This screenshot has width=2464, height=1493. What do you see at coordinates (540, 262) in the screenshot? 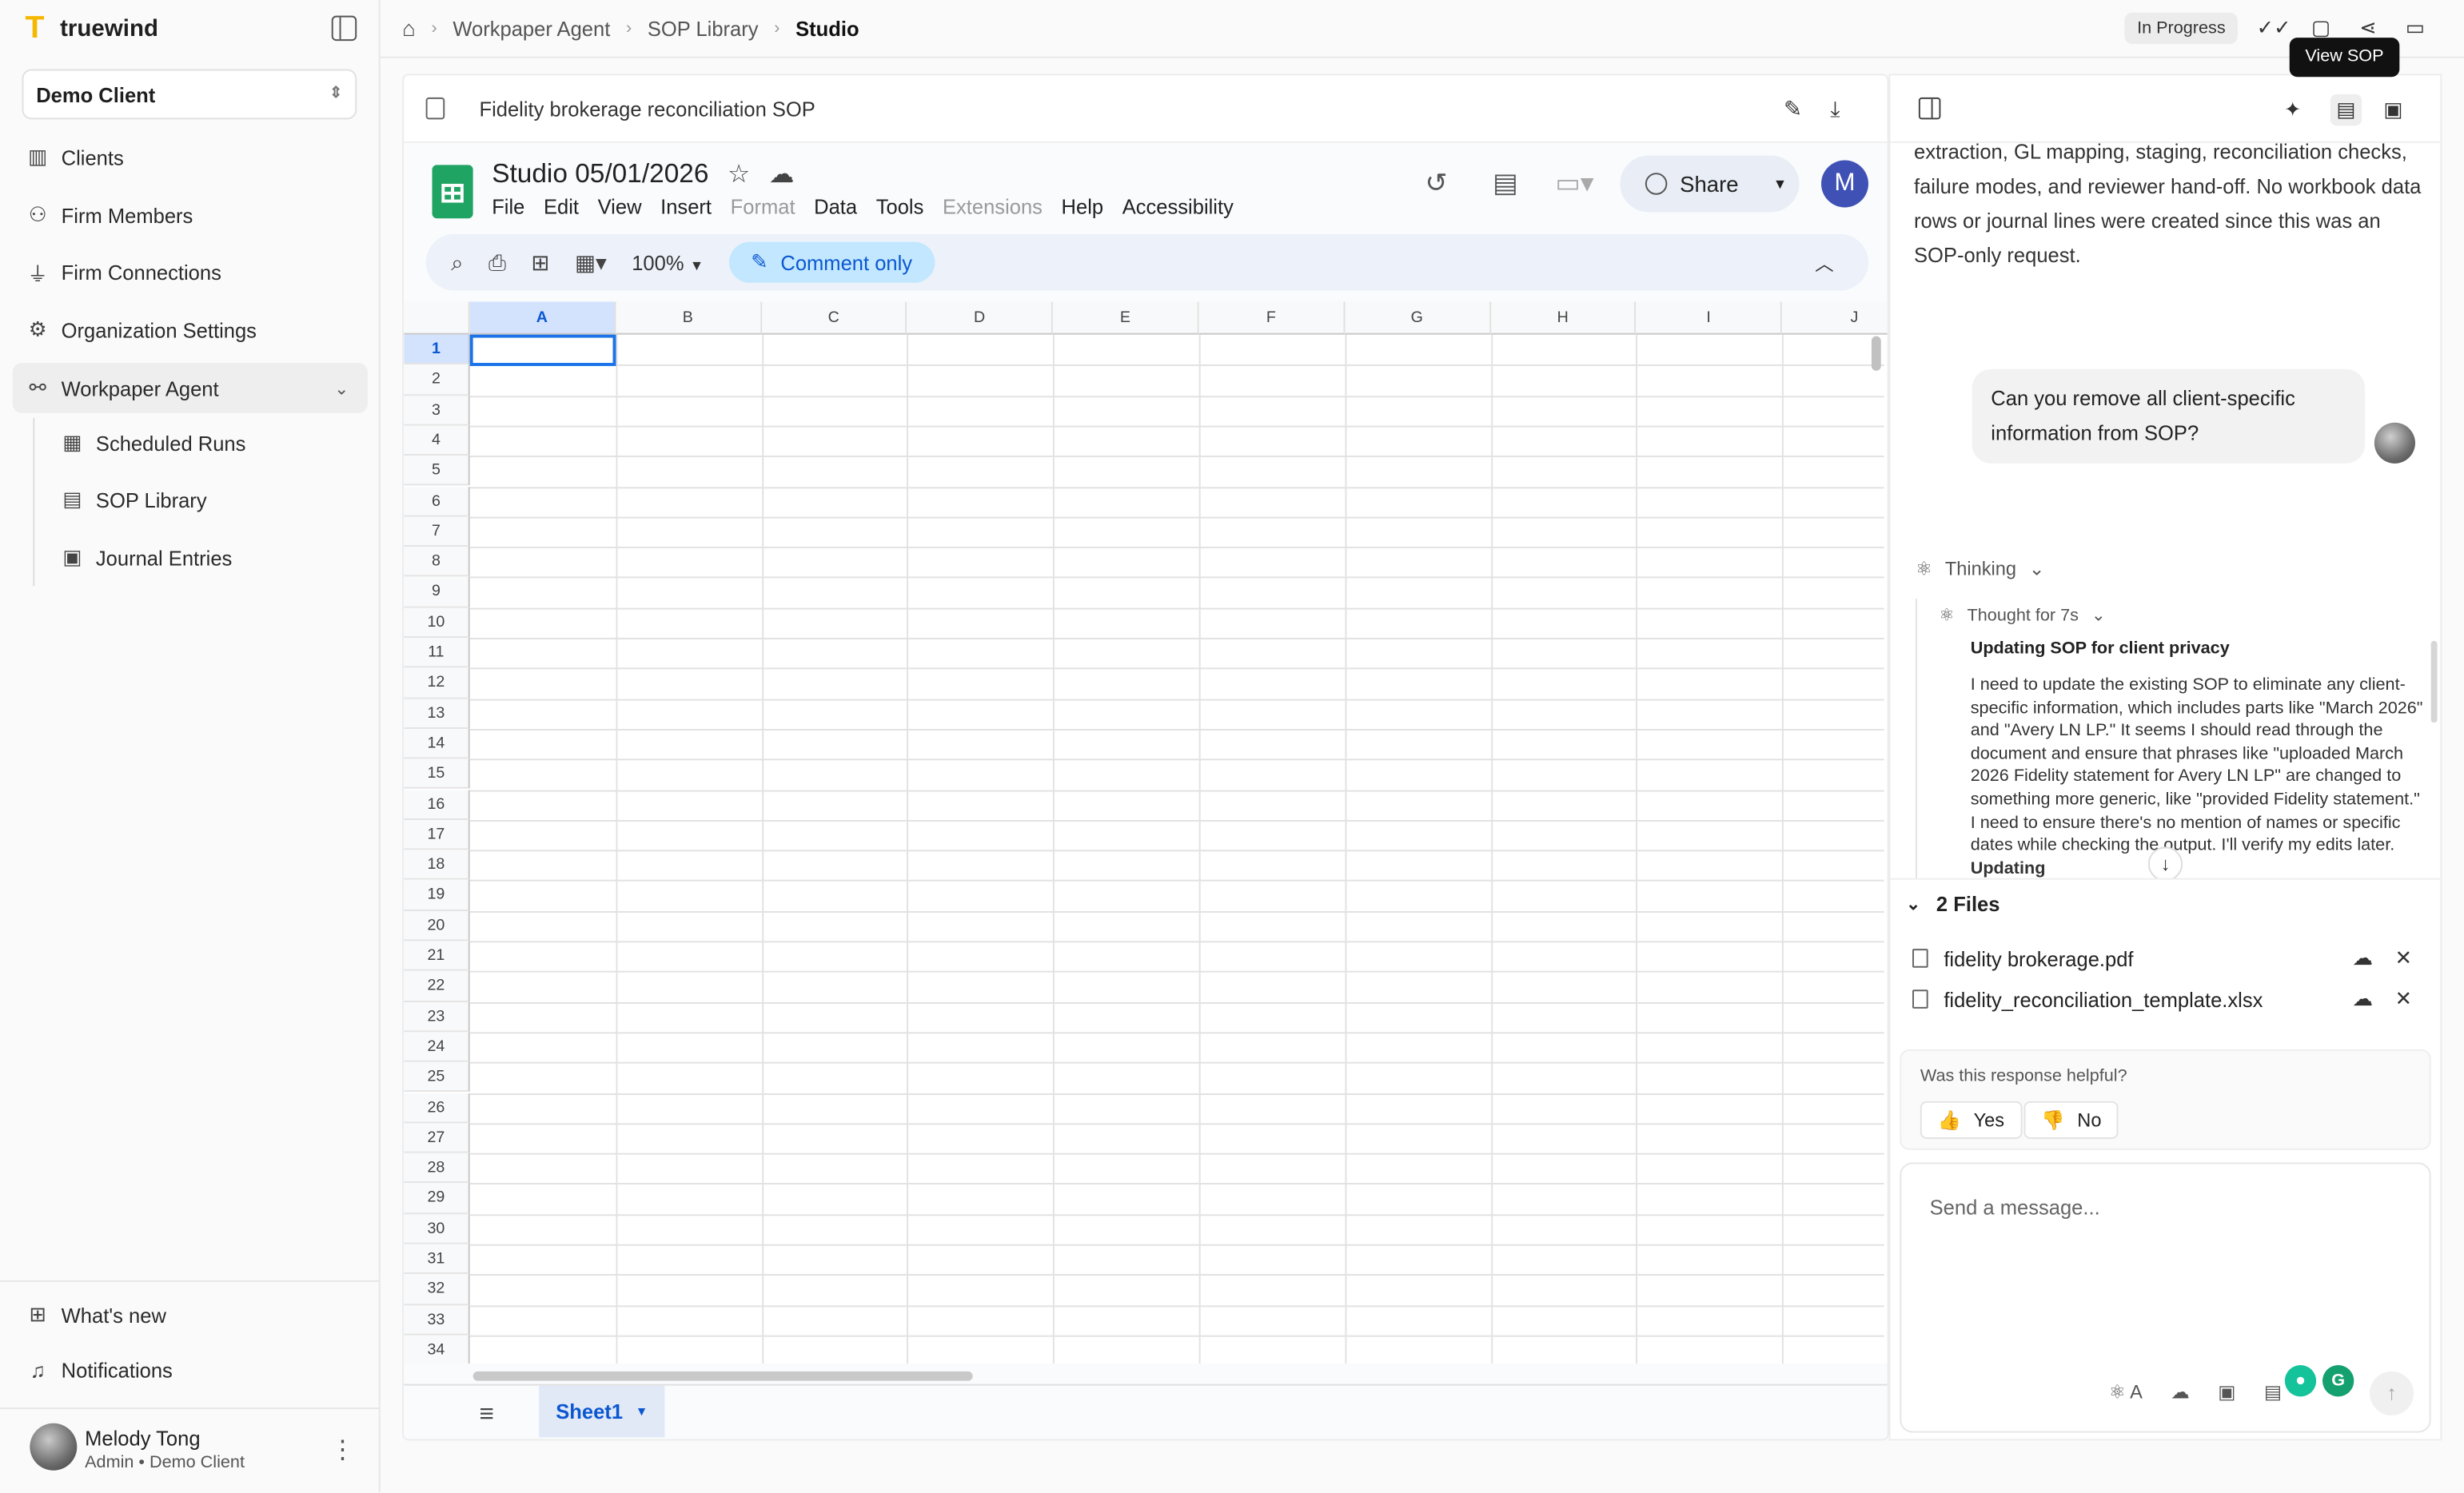
I see `add-comment-icon: ⊞` at bounding box center [540, 262].